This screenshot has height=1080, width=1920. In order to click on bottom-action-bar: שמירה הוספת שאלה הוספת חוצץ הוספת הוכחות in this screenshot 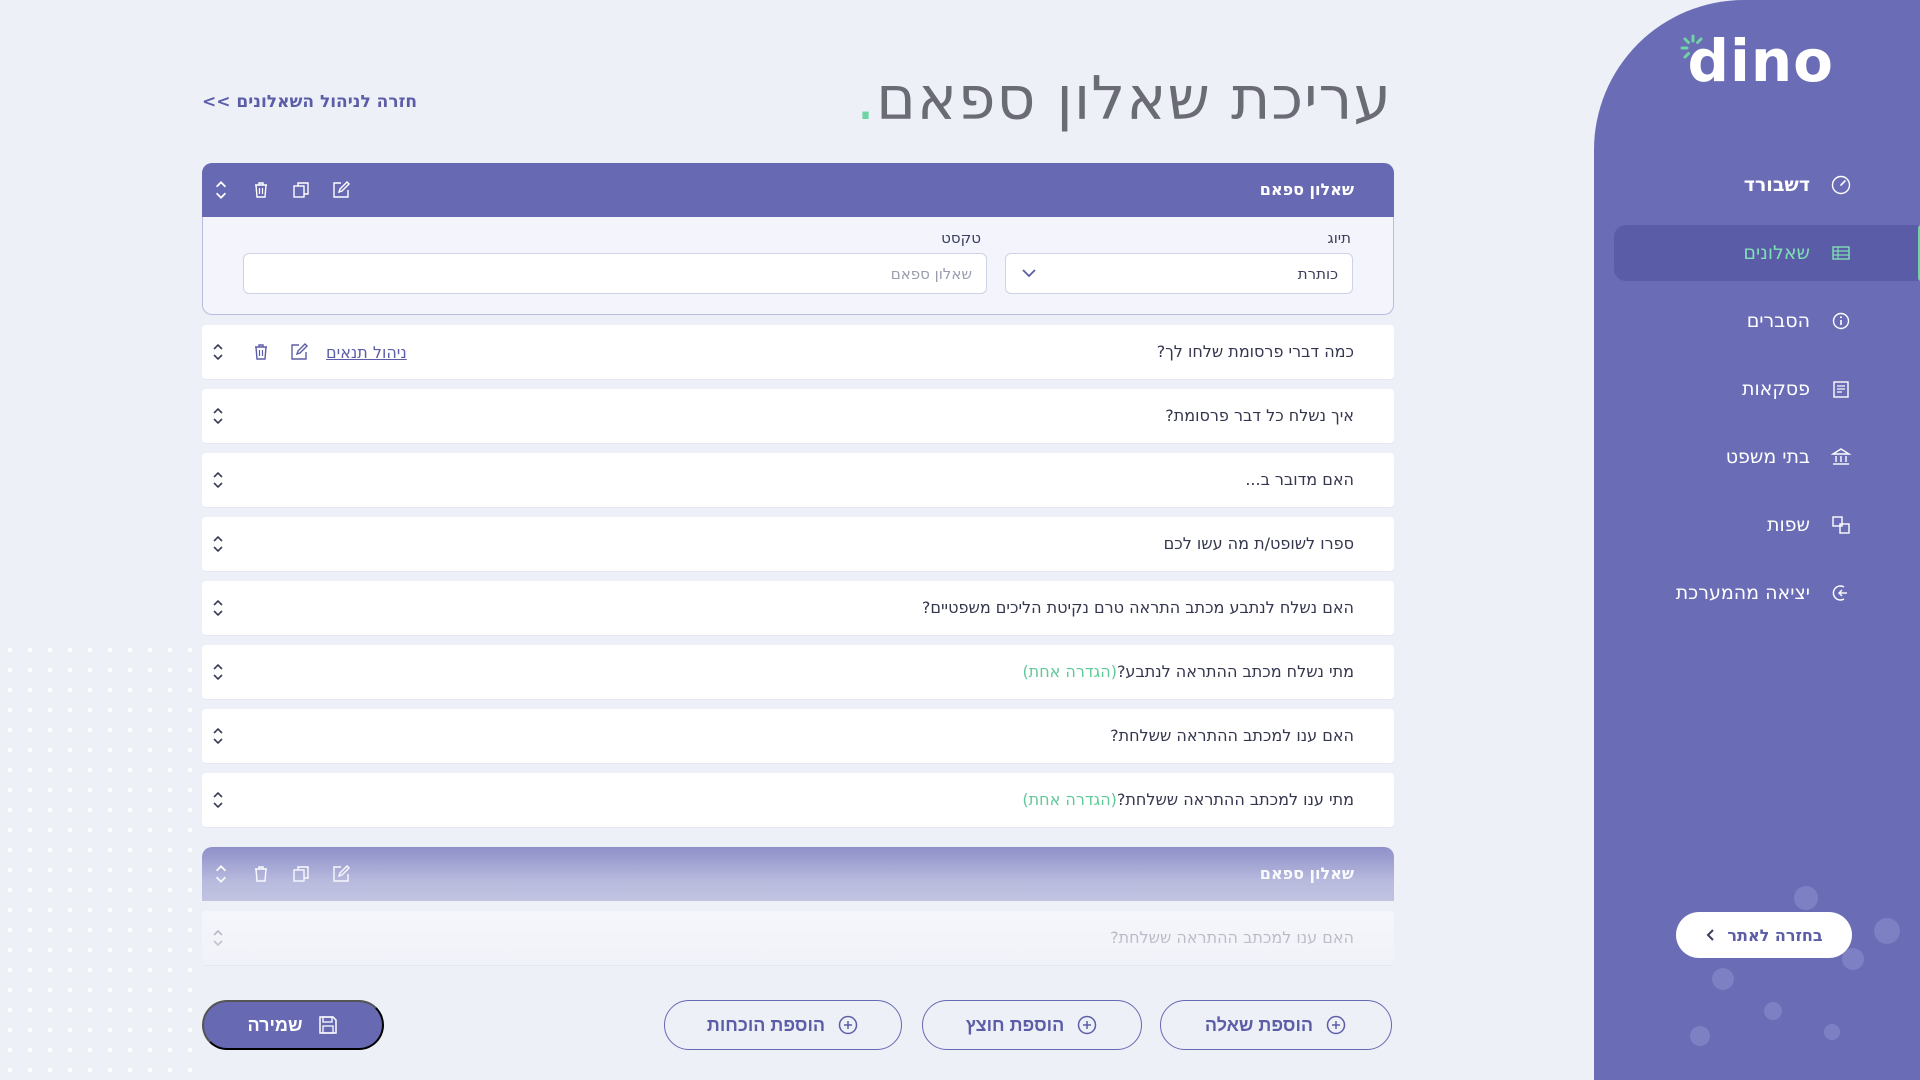, I will do `click(798, 1025)`.